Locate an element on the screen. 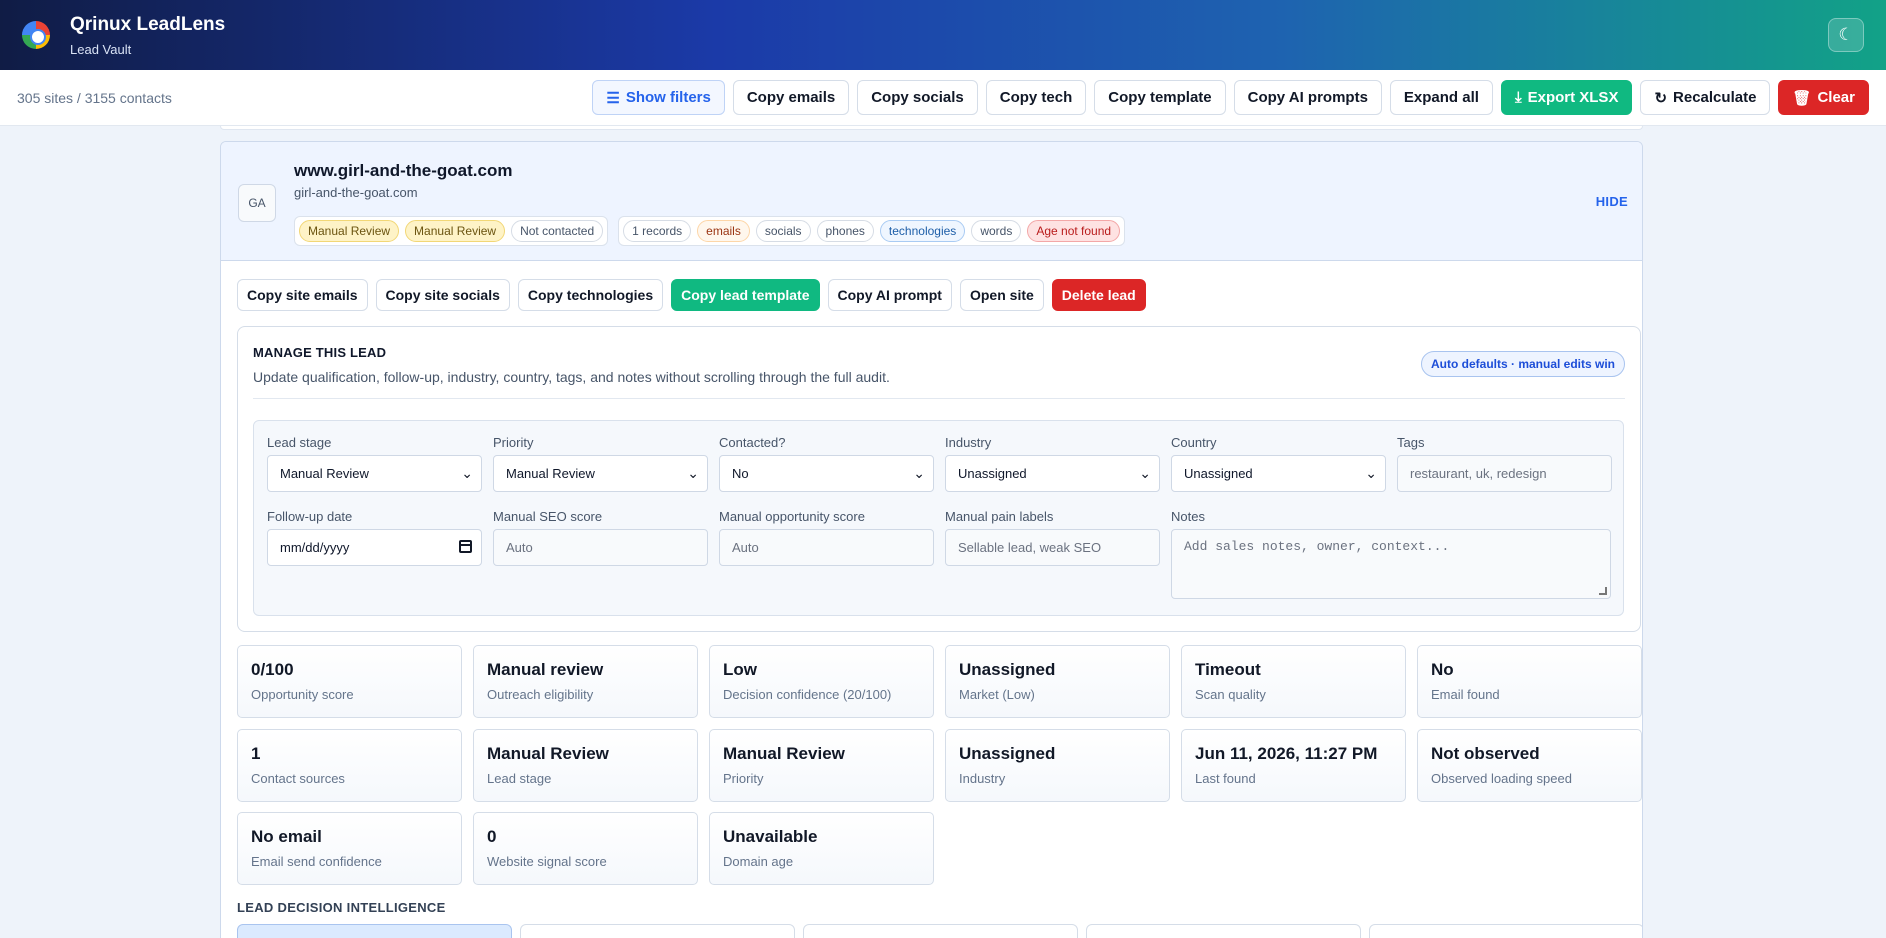  pain-labels-input: Sellable lead, weak SEO is located at coordinates (1052, 547).